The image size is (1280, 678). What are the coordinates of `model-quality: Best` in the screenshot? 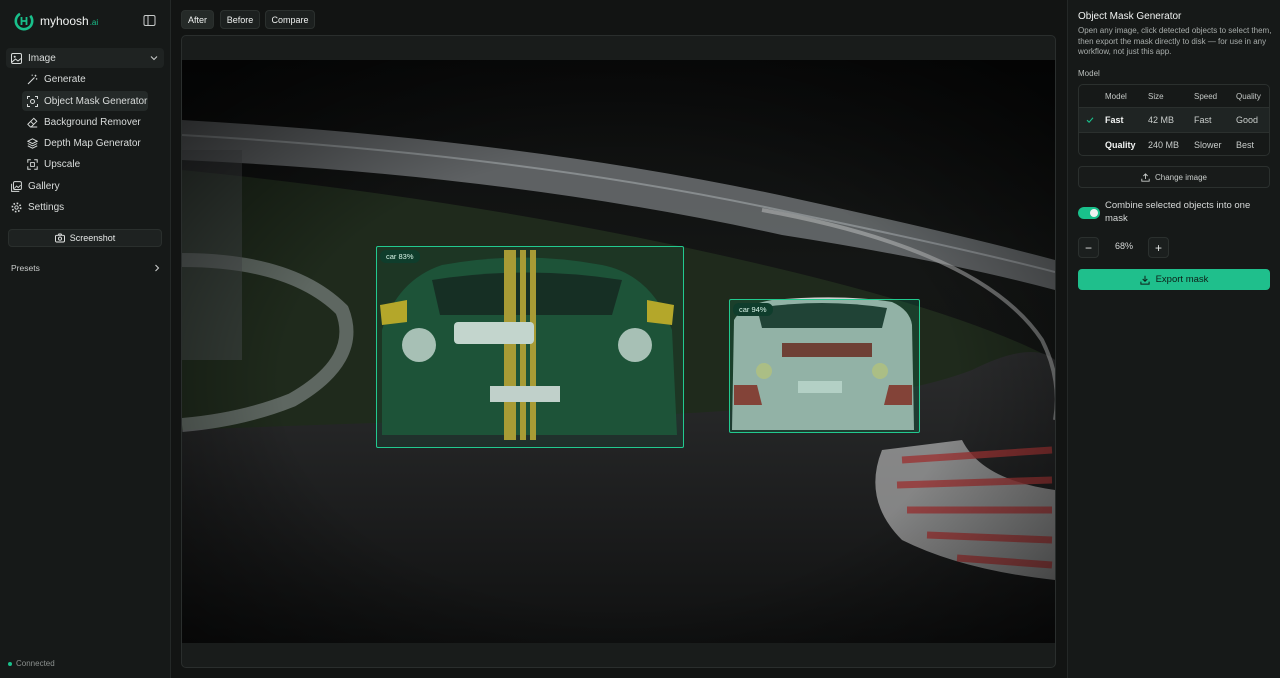 It's located at (1245, 144).